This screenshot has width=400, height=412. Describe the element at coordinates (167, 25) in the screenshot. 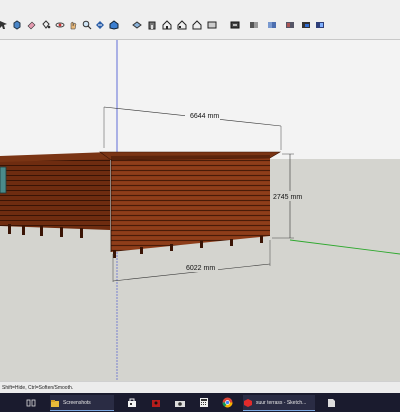

I see `right-view-icon` at that location.